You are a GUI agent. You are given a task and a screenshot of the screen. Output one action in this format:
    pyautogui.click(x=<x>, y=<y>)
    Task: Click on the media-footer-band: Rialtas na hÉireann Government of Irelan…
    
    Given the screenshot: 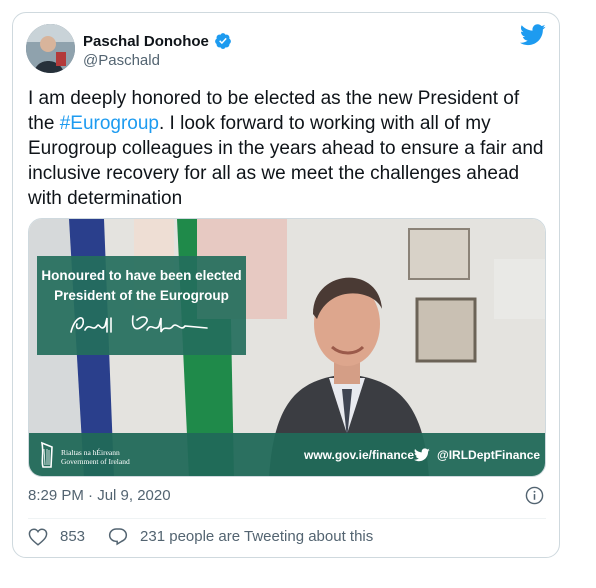 What is the action you would take?
    pyautogui.click(x=287, y=454)
    